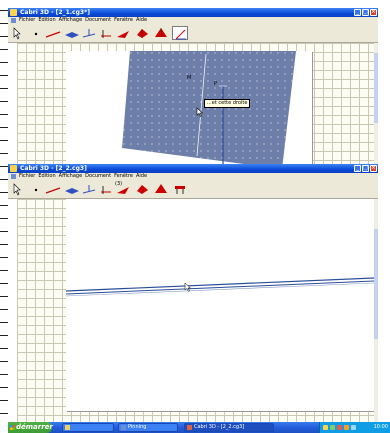  I want to click on cabri-icon, so click(189, 427).